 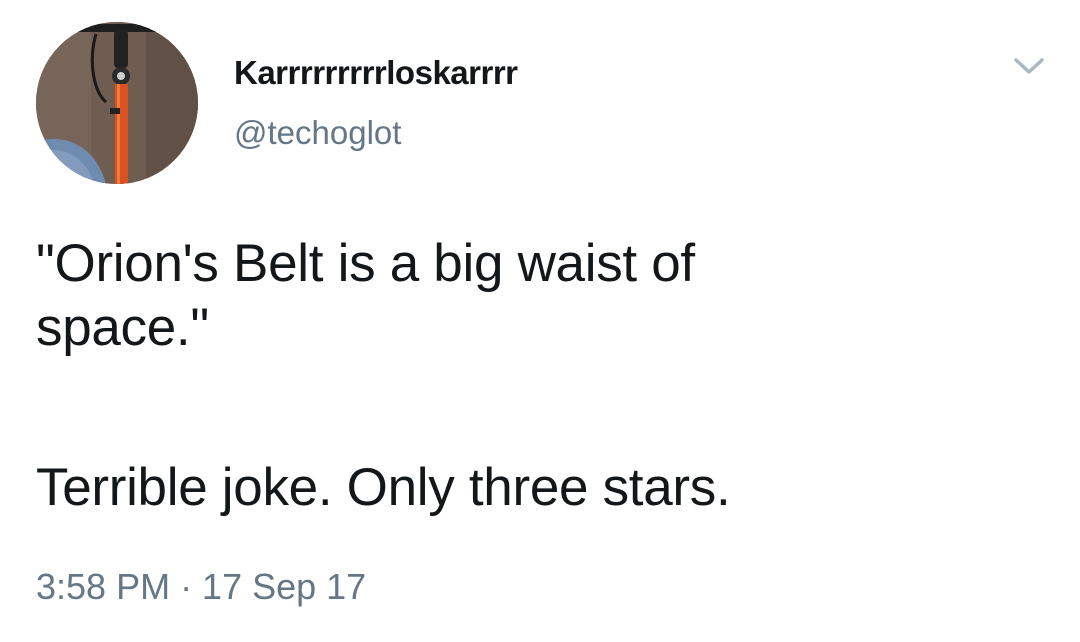 I want to click on tweet-text-line-2: space.", so click(x=122, y=327).